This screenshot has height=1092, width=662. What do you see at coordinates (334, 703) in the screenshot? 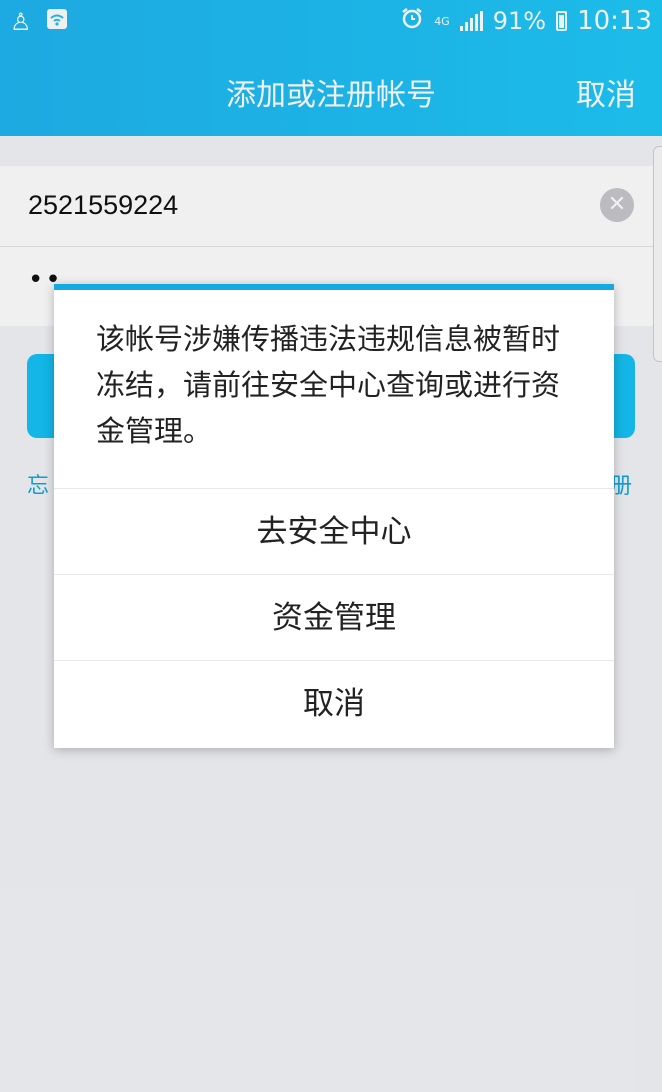
I see `dialog-cancel-button: 取消` at bounding box center [334, 703].